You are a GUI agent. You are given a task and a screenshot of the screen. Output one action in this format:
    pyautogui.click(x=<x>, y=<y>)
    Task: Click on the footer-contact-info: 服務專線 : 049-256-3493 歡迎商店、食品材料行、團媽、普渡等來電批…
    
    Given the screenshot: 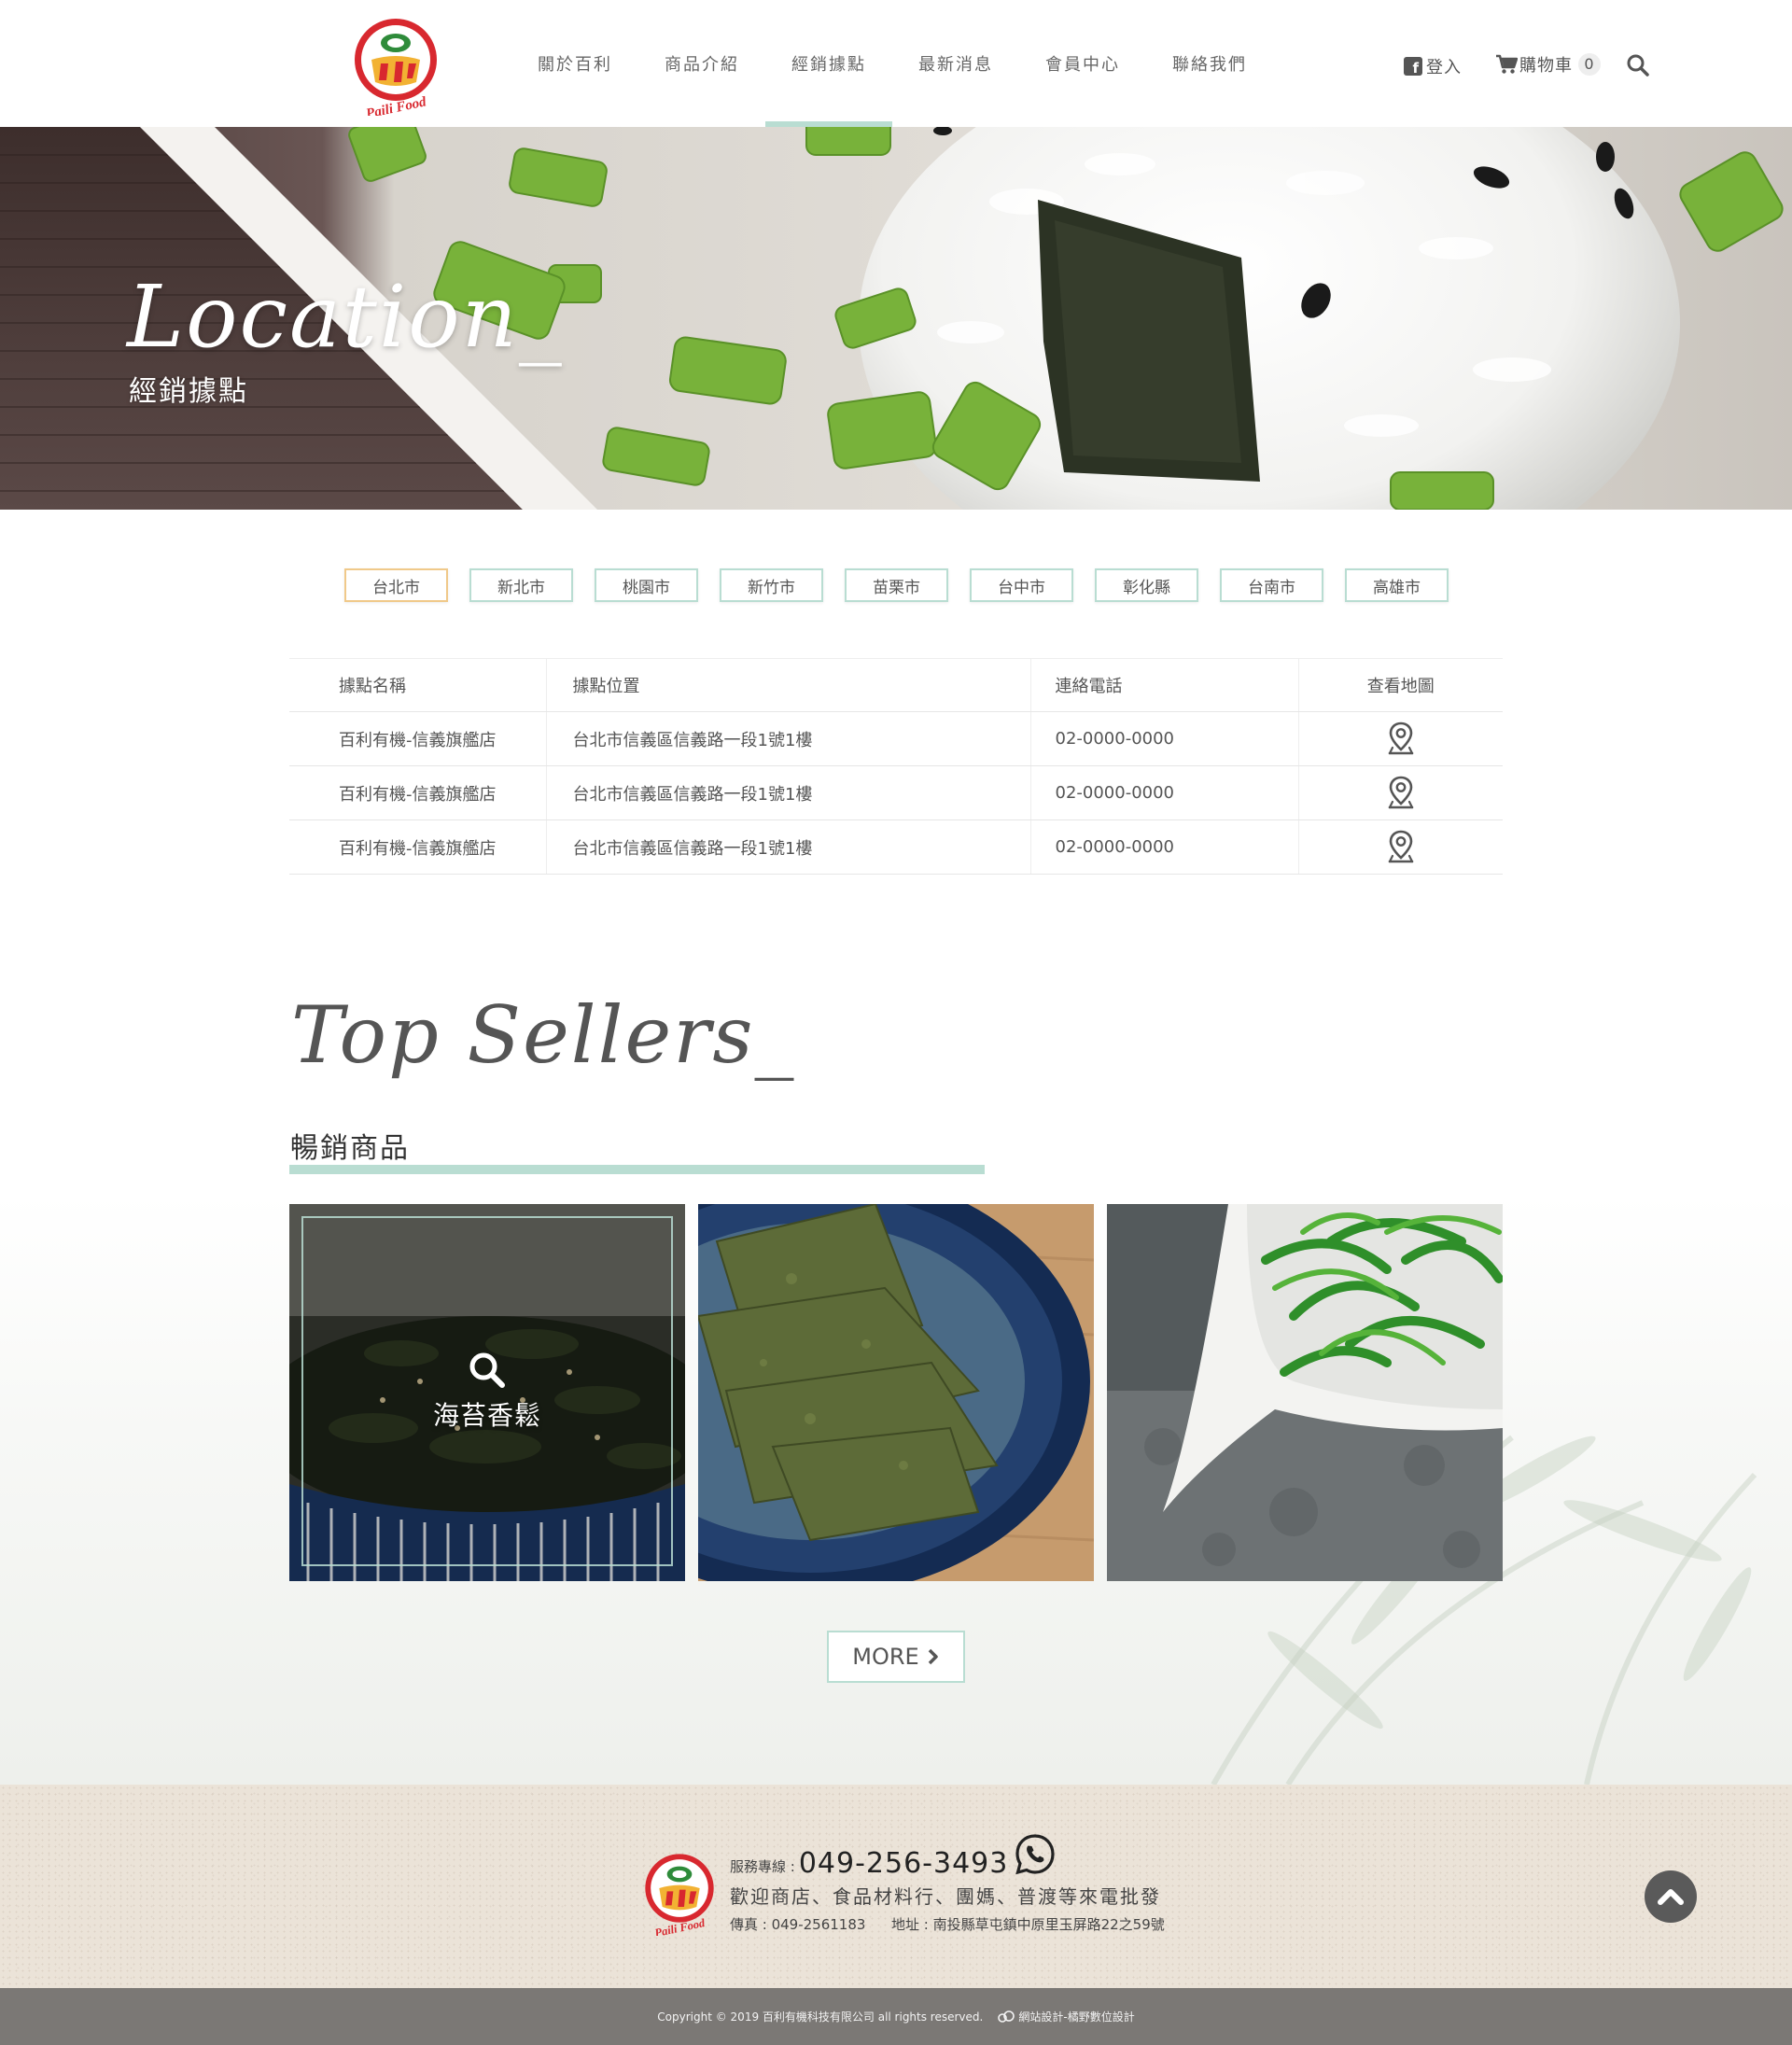 What is the action you would take?
    pyautogui.click(x=947, y=1883)
    